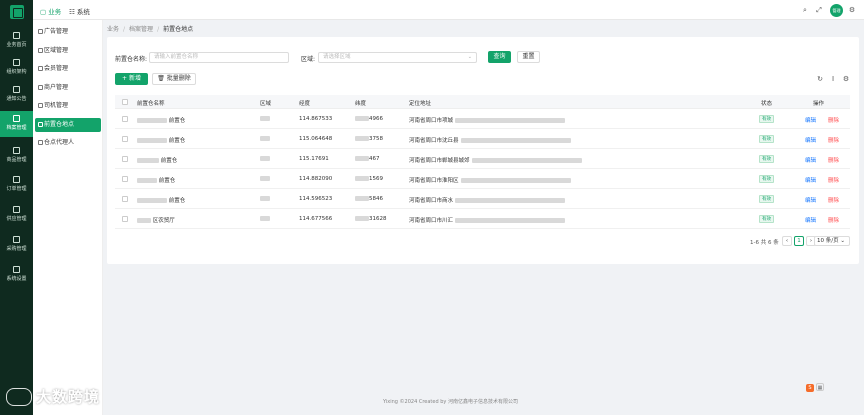  Describe the element at coordinates (151, 104) in the screenshot. I see `th-name: 前置仓名称` at that location.